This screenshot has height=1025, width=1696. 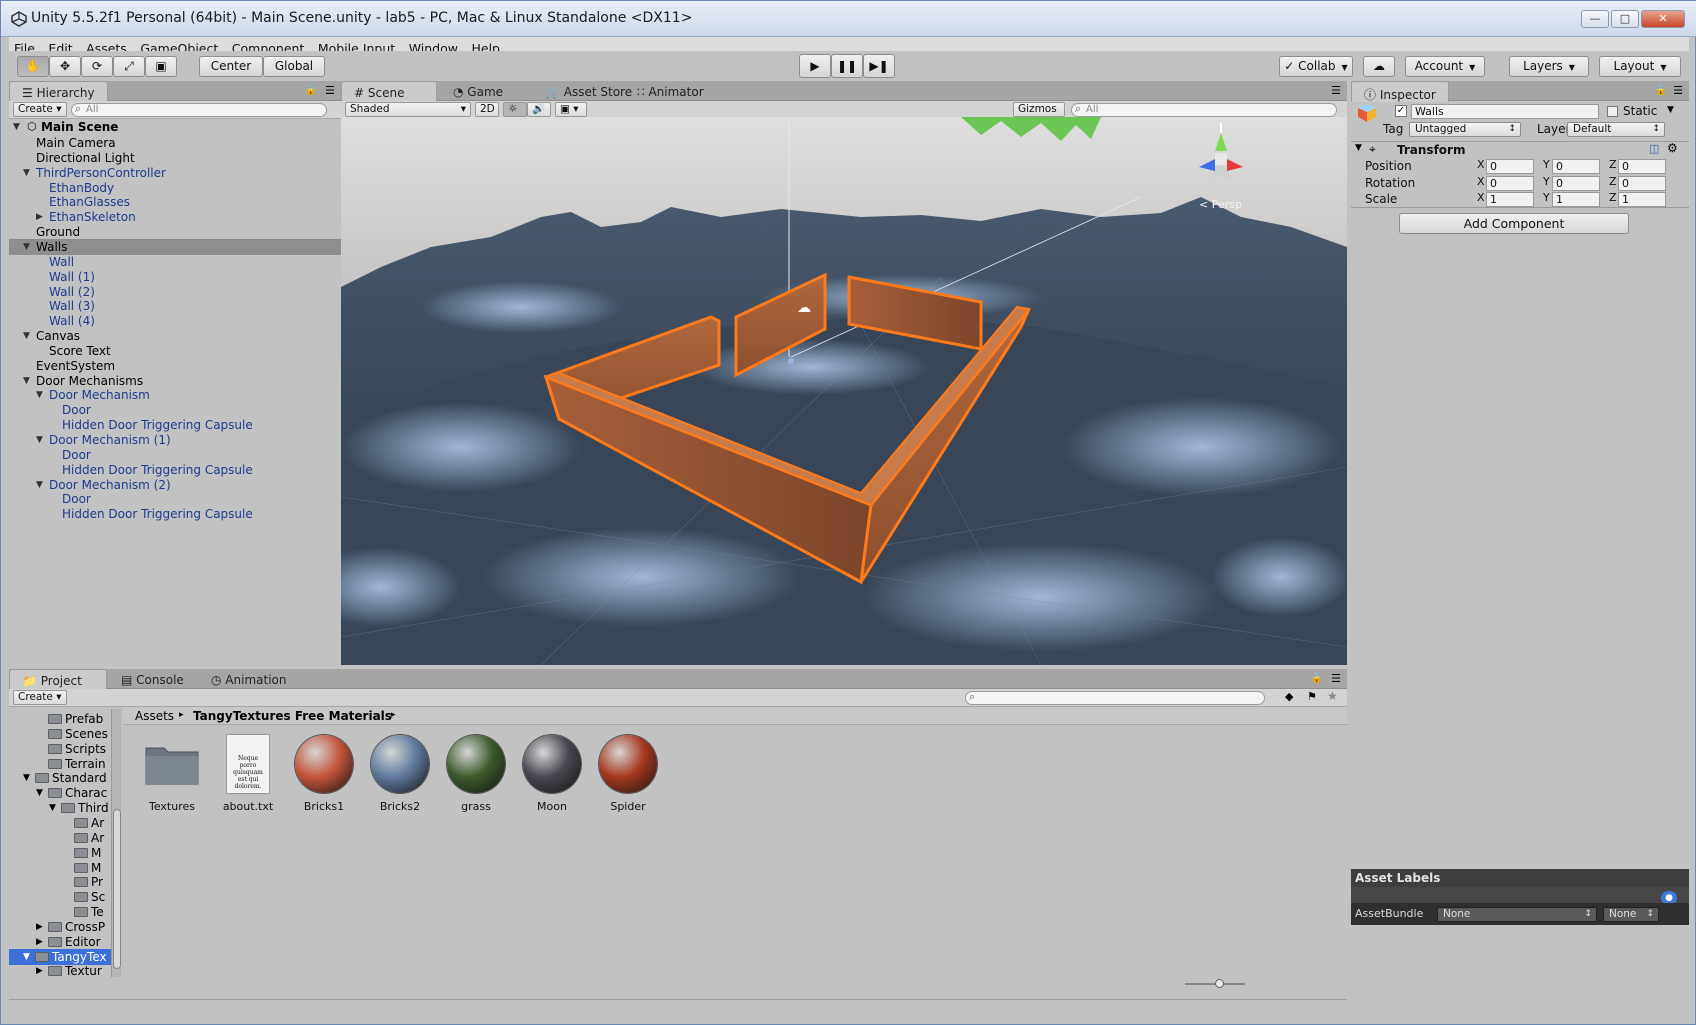 I want to click on tab-console: ▤ Console, so click(x=152, y=679).